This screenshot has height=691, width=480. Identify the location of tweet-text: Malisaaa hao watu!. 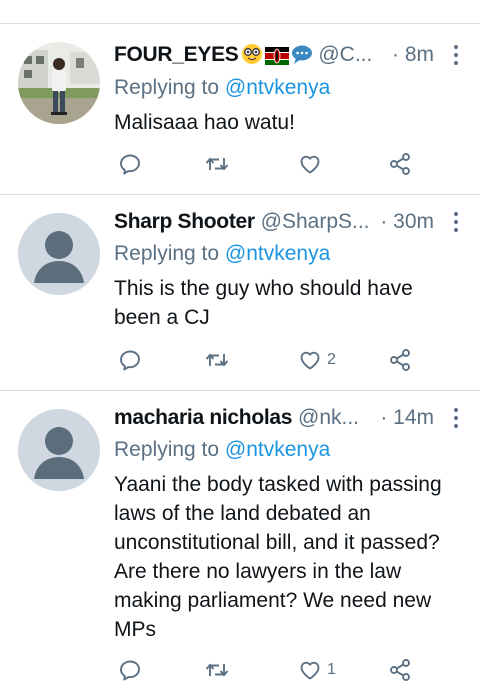
(204, 122).